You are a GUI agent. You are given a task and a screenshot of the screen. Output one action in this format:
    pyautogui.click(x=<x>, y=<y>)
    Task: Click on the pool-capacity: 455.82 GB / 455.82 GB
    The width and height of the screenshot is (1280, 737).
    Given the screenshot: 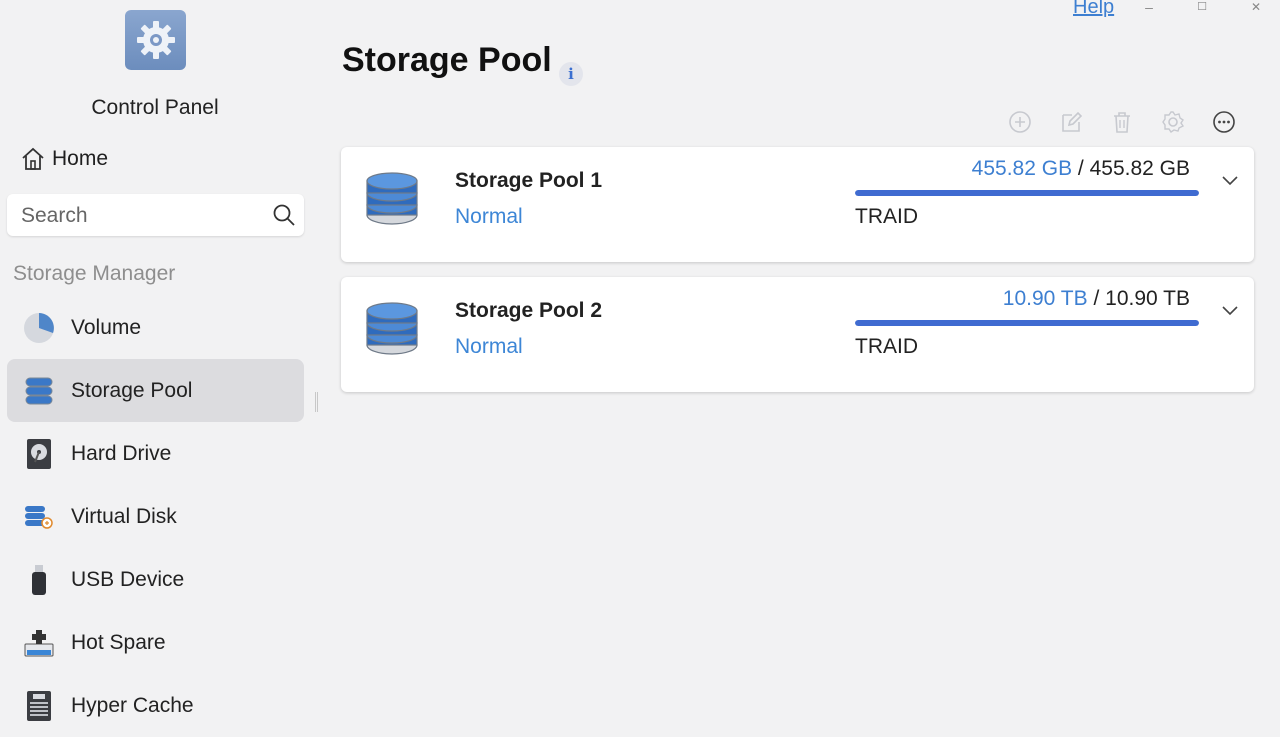 What is the action you would take?
    pyautogui.click(x=1081, y=169)
    